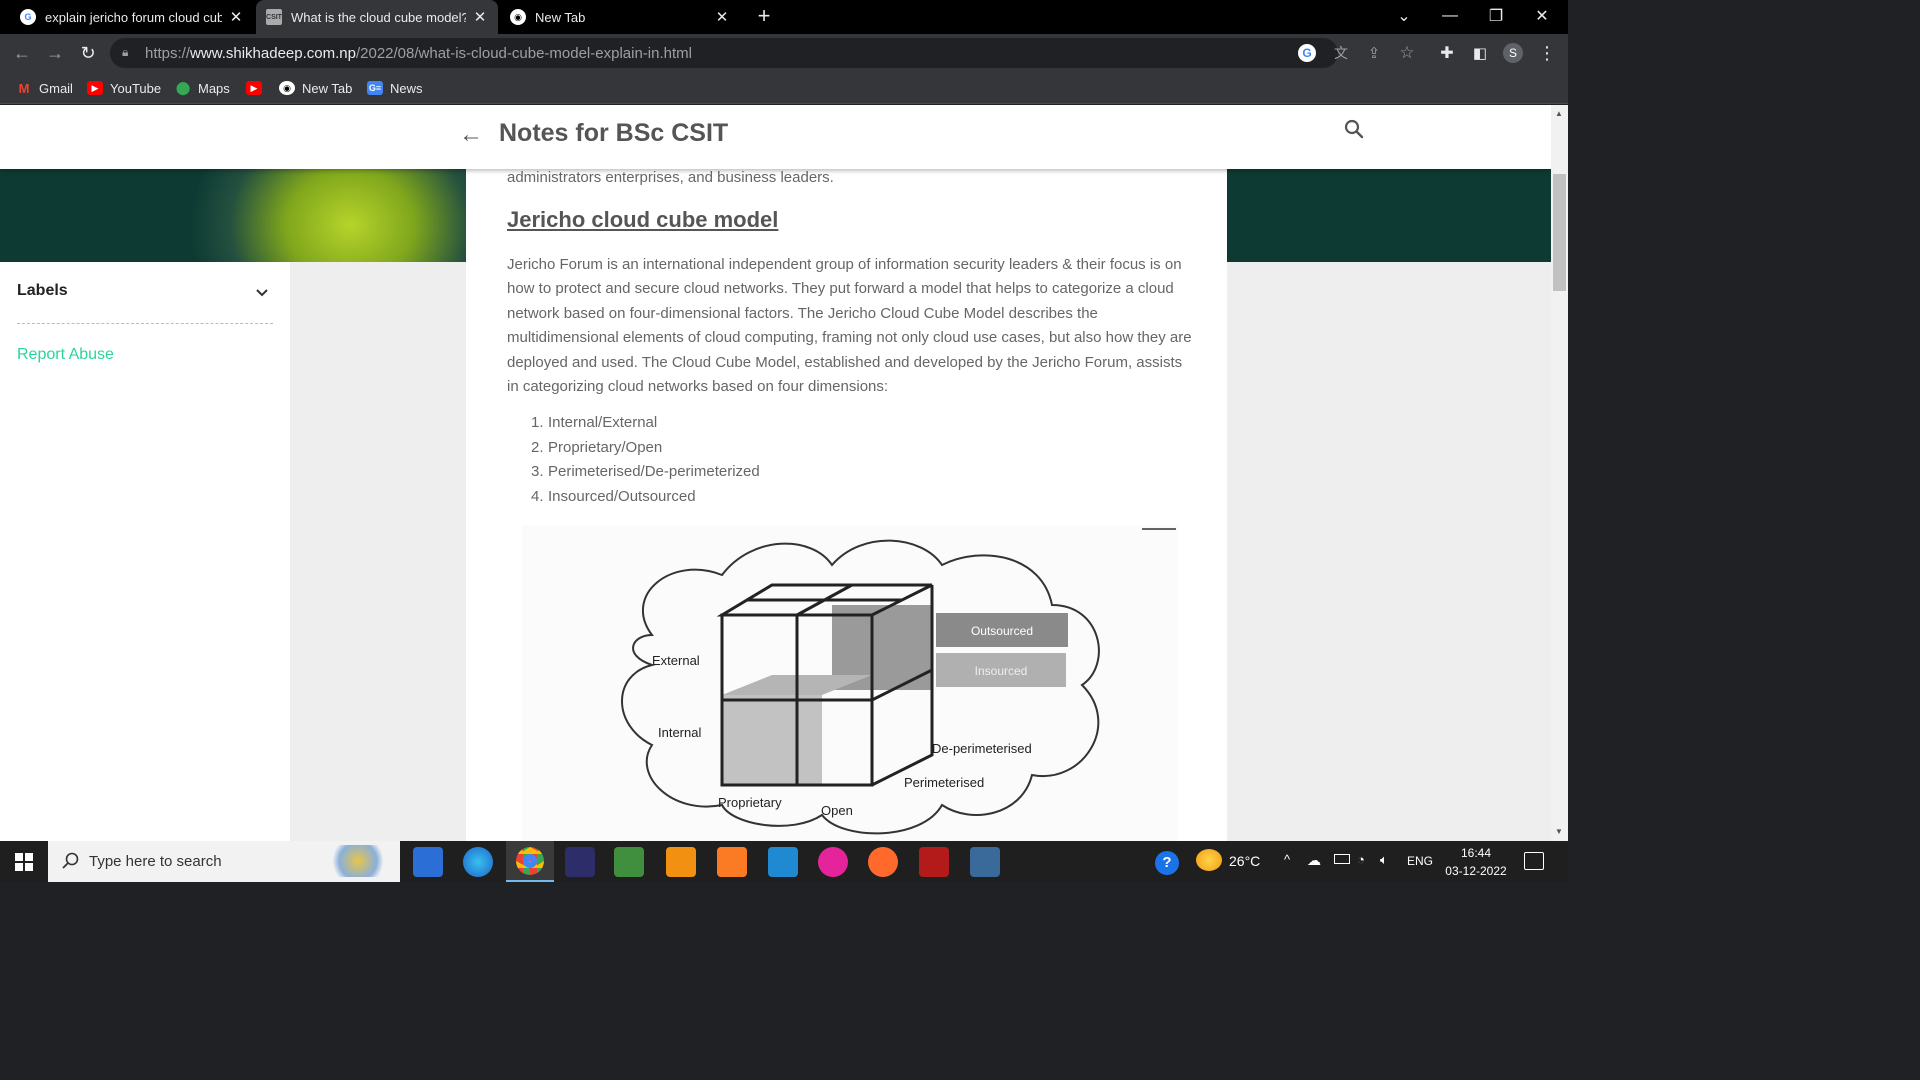 The height and width of the screenshot is (1080, 1920). What do you see at coordinates (224, 861) in the screenshot?
I see `taskbar-search: Type here to search` at bounding box center [224, 861].